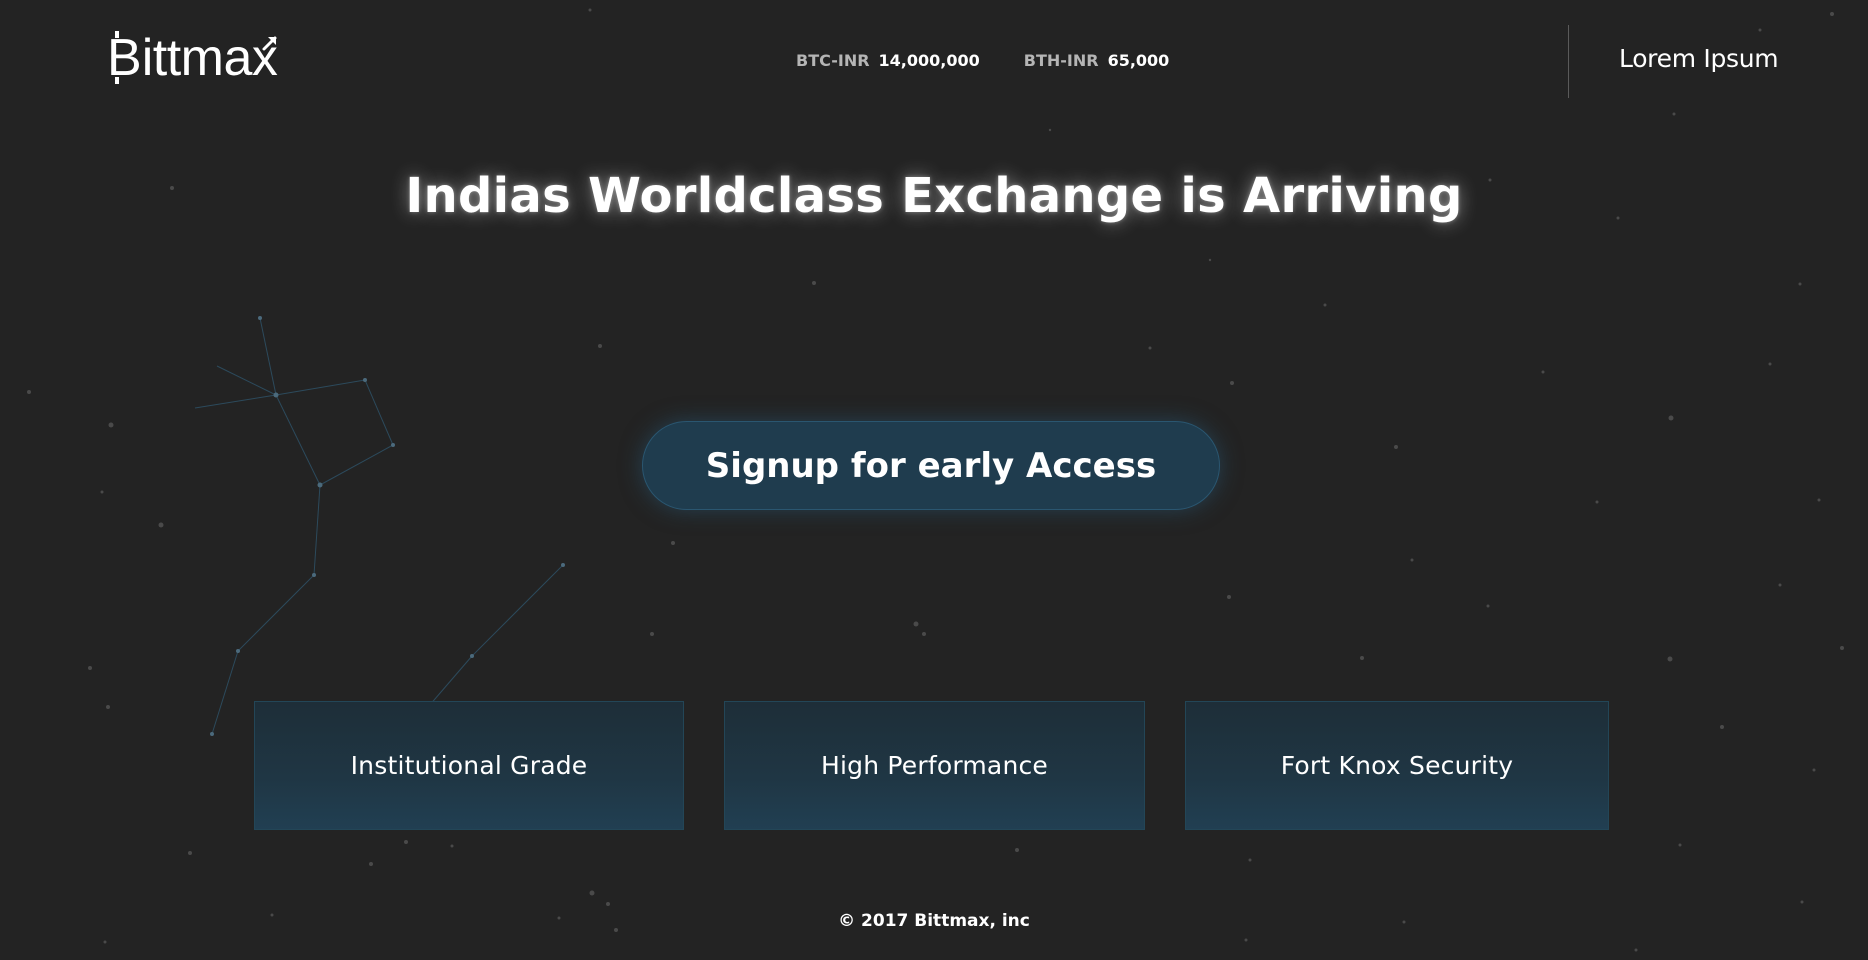  I want to click on feature-label: High Performance, so click(934, 765).